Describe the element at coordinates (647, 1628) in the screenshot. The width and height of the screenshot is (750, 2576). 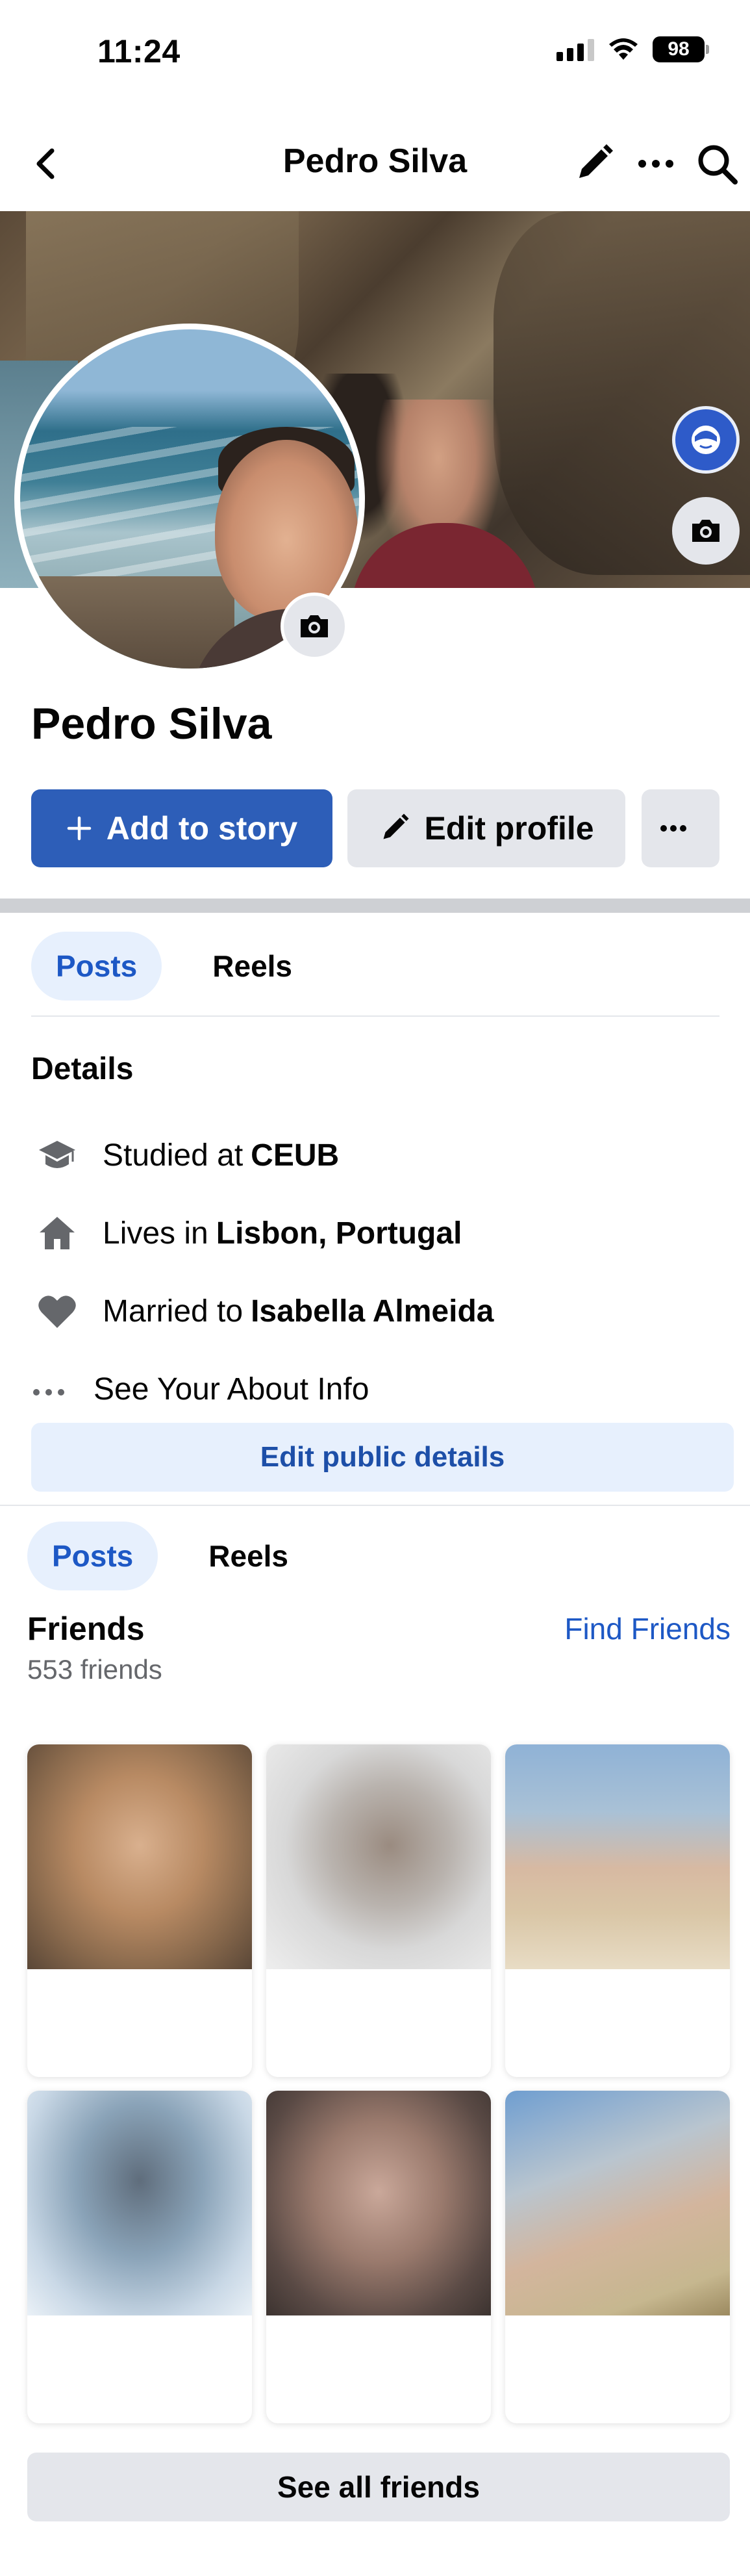
I see `find-friends-link: Find Friends` at that location.